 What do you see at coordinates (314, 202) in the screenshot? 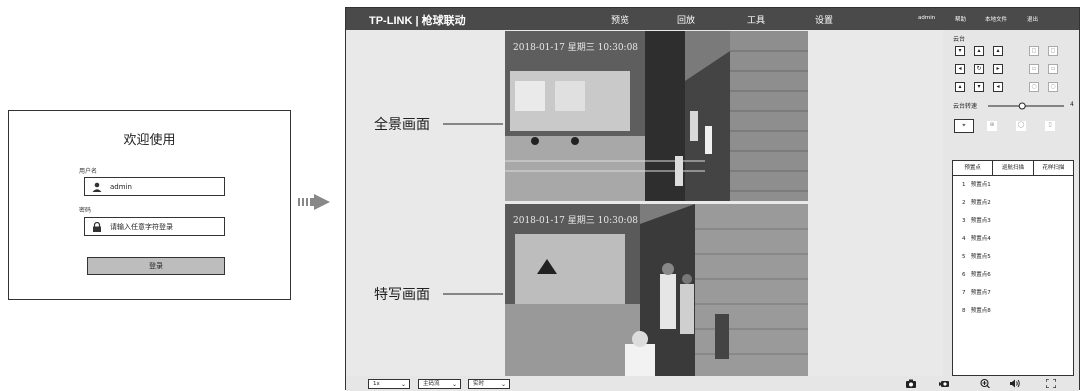
I see `arrow-right-icon` at bounding box center [314, 202].